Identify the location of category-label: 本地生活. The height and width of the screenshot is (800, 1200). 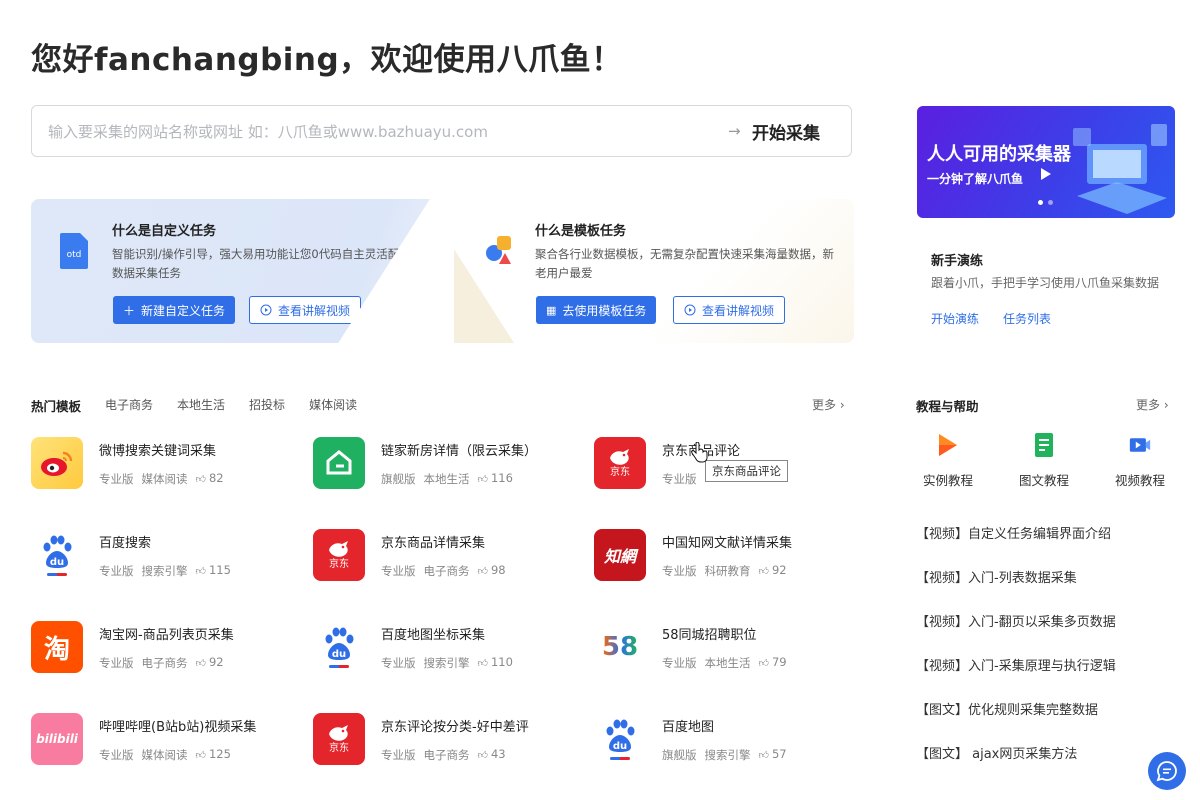
(446, 479).